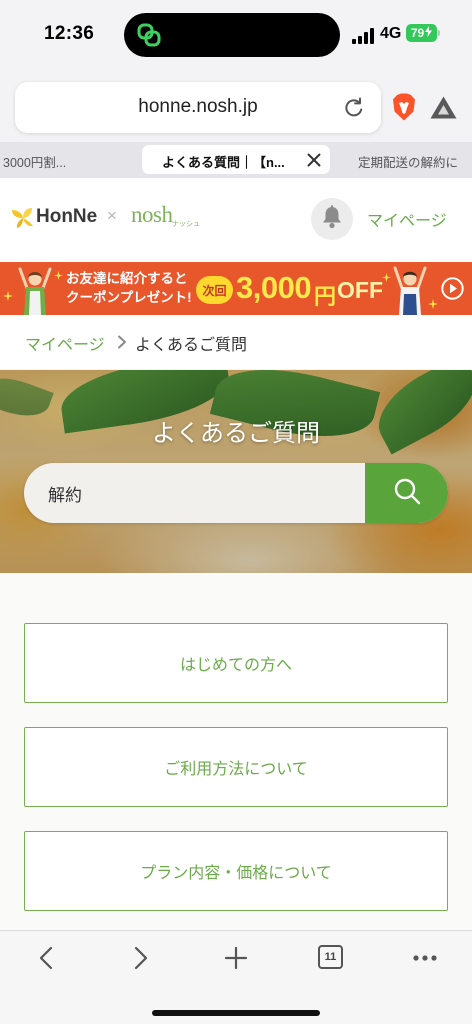 This screenshot has height=1024, width=472. Describe the element at coordinates (417, 33) in the screenshot. I see `battery-level: 79` at that location.